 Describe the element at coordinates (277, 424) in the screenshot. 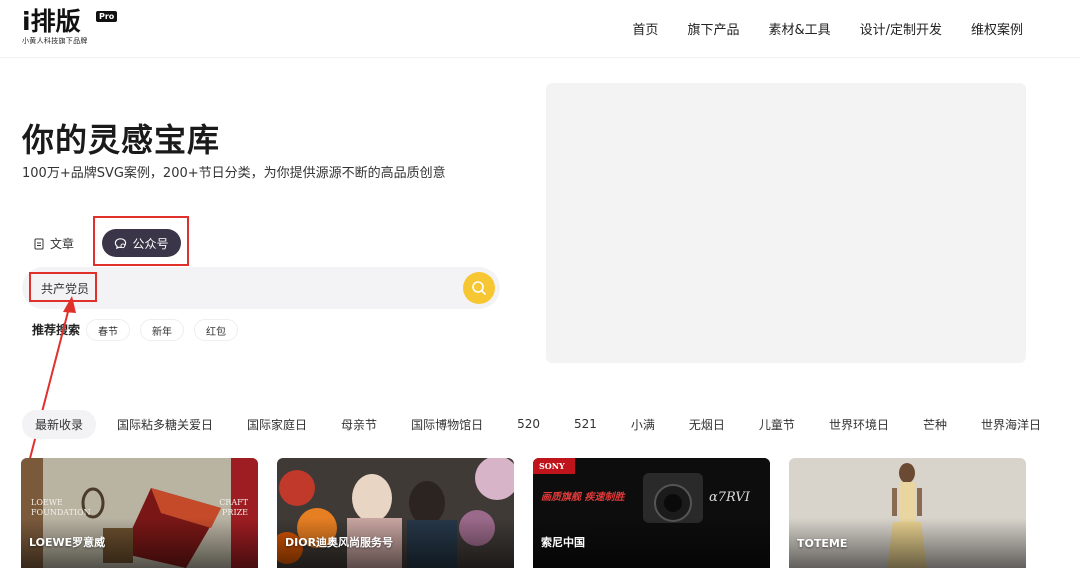

I see `category-item: 国际家庭日` at that location.